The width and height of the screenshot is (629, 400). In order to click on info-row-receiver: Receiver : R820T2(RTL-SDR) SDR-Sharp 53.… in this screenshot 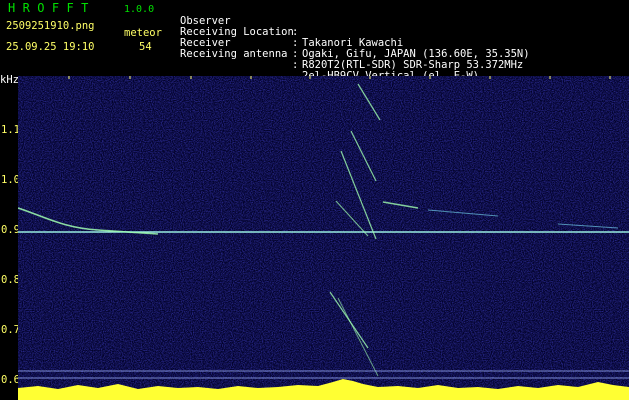, I will do `click(351, 49)`.